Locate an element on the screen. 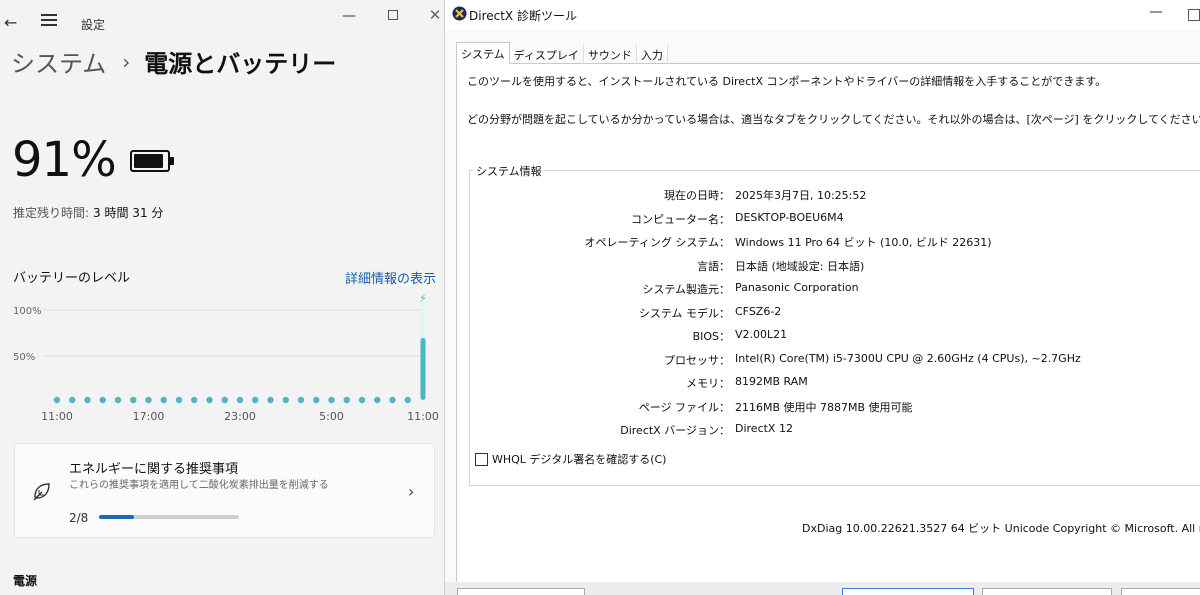  system-info-value: Panasonic Corporation is located at coordinates (797, 287).